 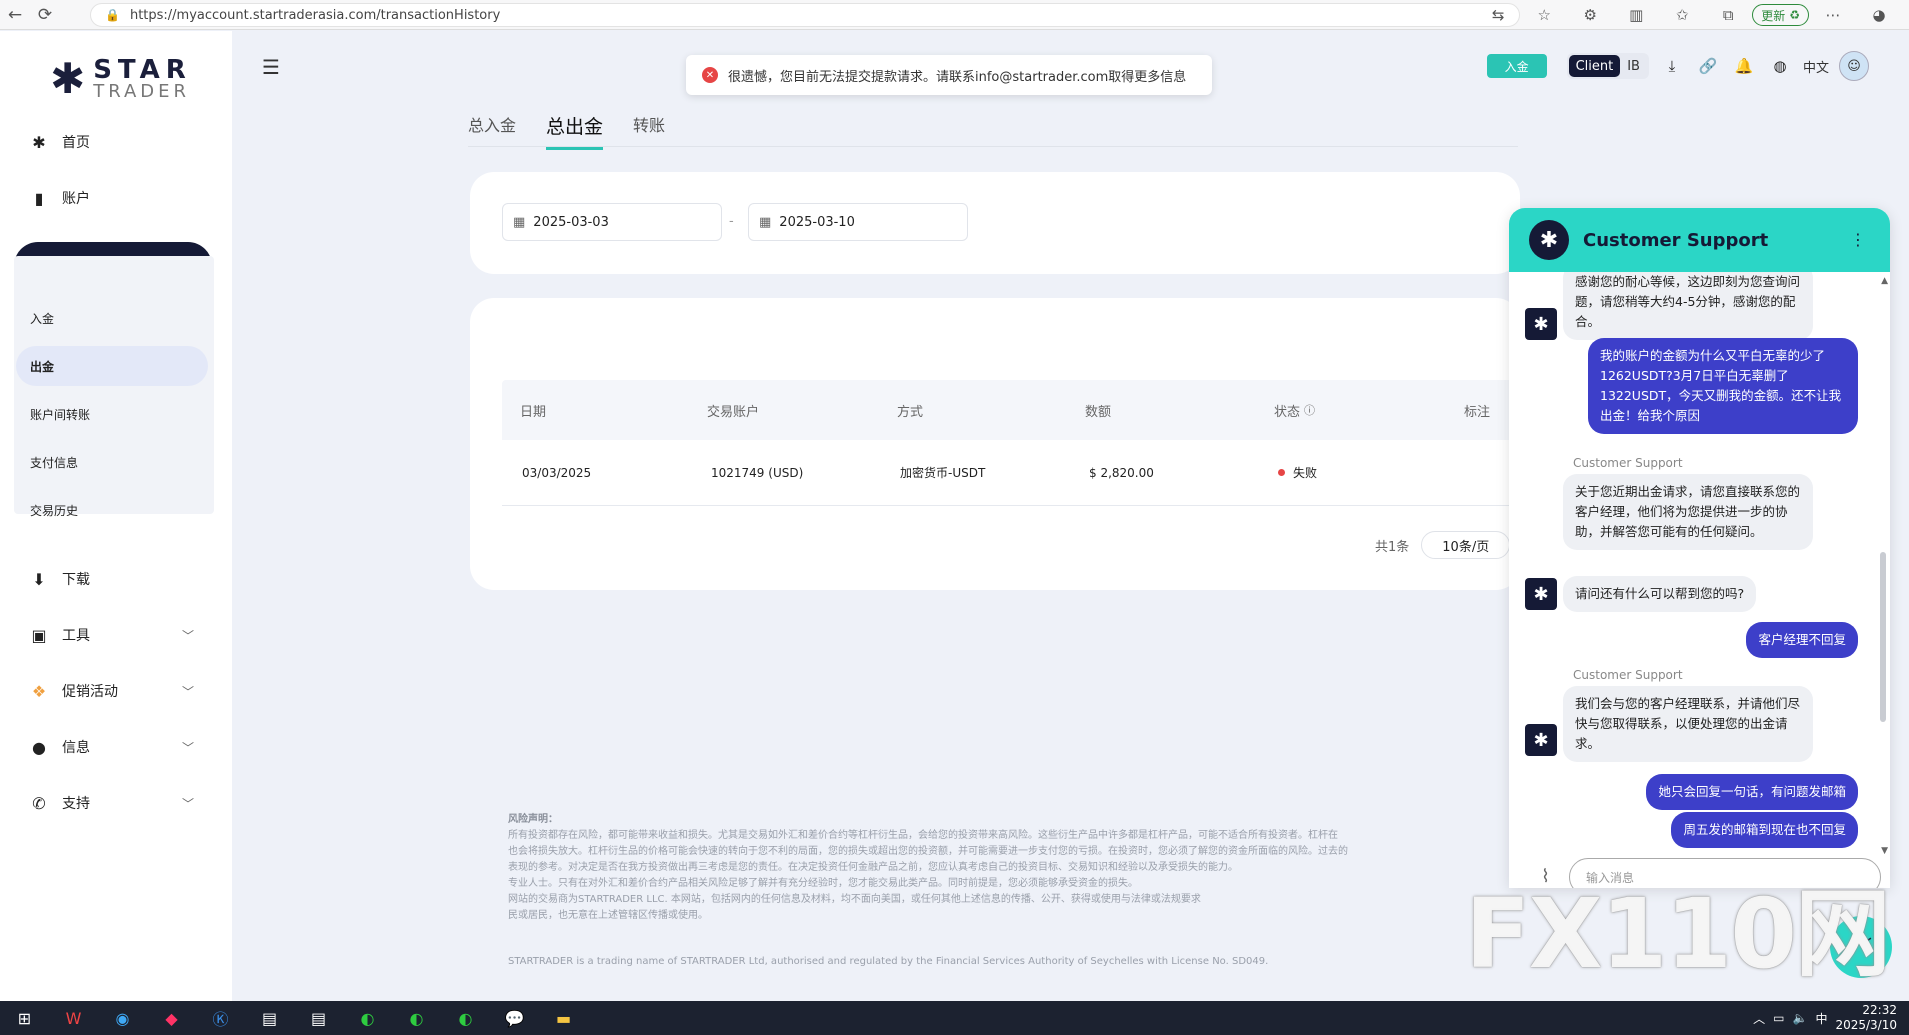 I want to click on bell-icon: 🔔, so click(x=1744, y=66).